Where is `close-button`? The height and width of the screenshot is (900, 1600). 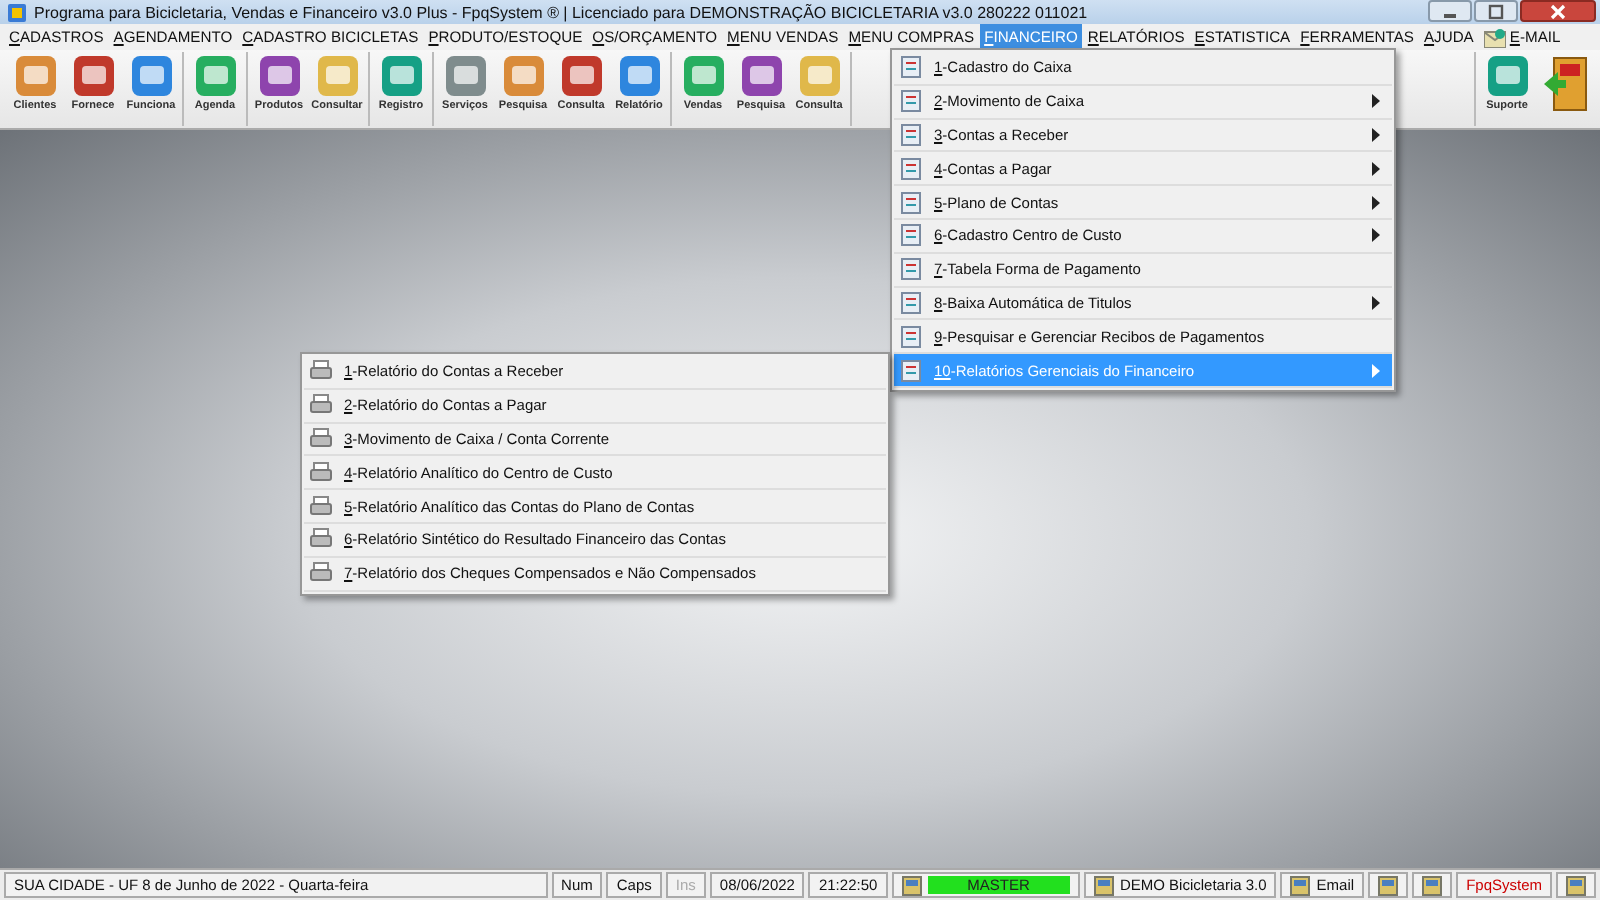
close-button is located at coordinates (1558, 11).